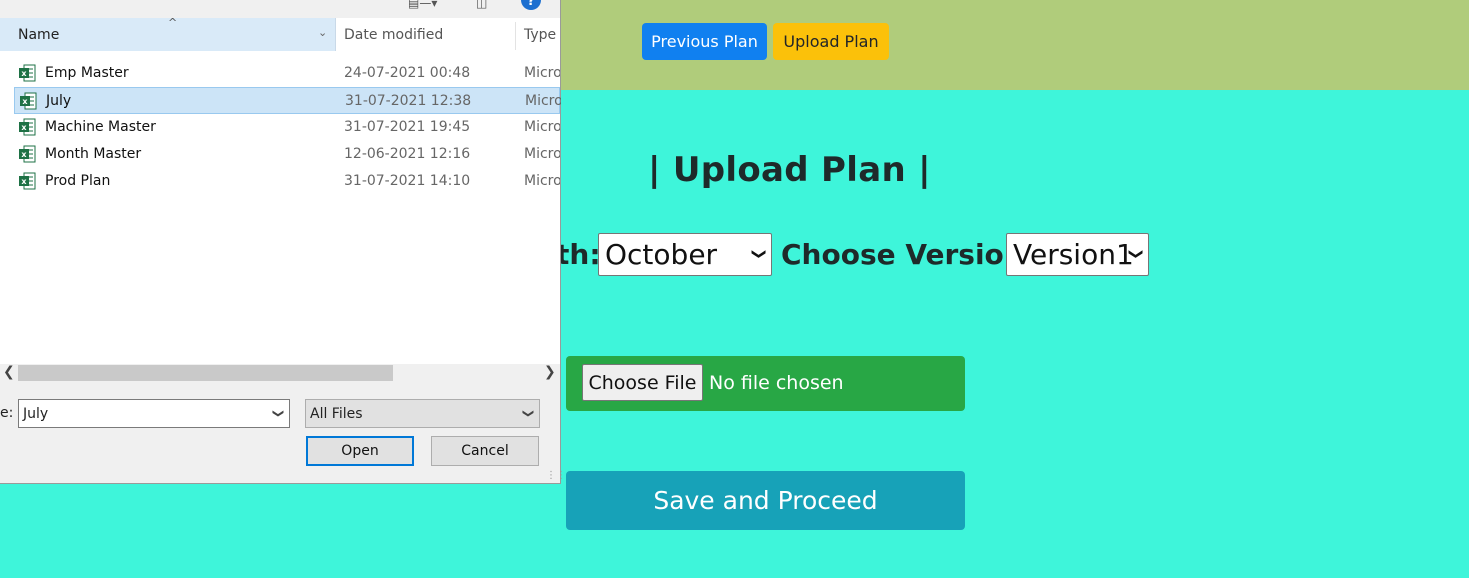  Describe the element at coordinates (393, 35) in the screenshot. I see `column-header-date: Date modified` at that location.